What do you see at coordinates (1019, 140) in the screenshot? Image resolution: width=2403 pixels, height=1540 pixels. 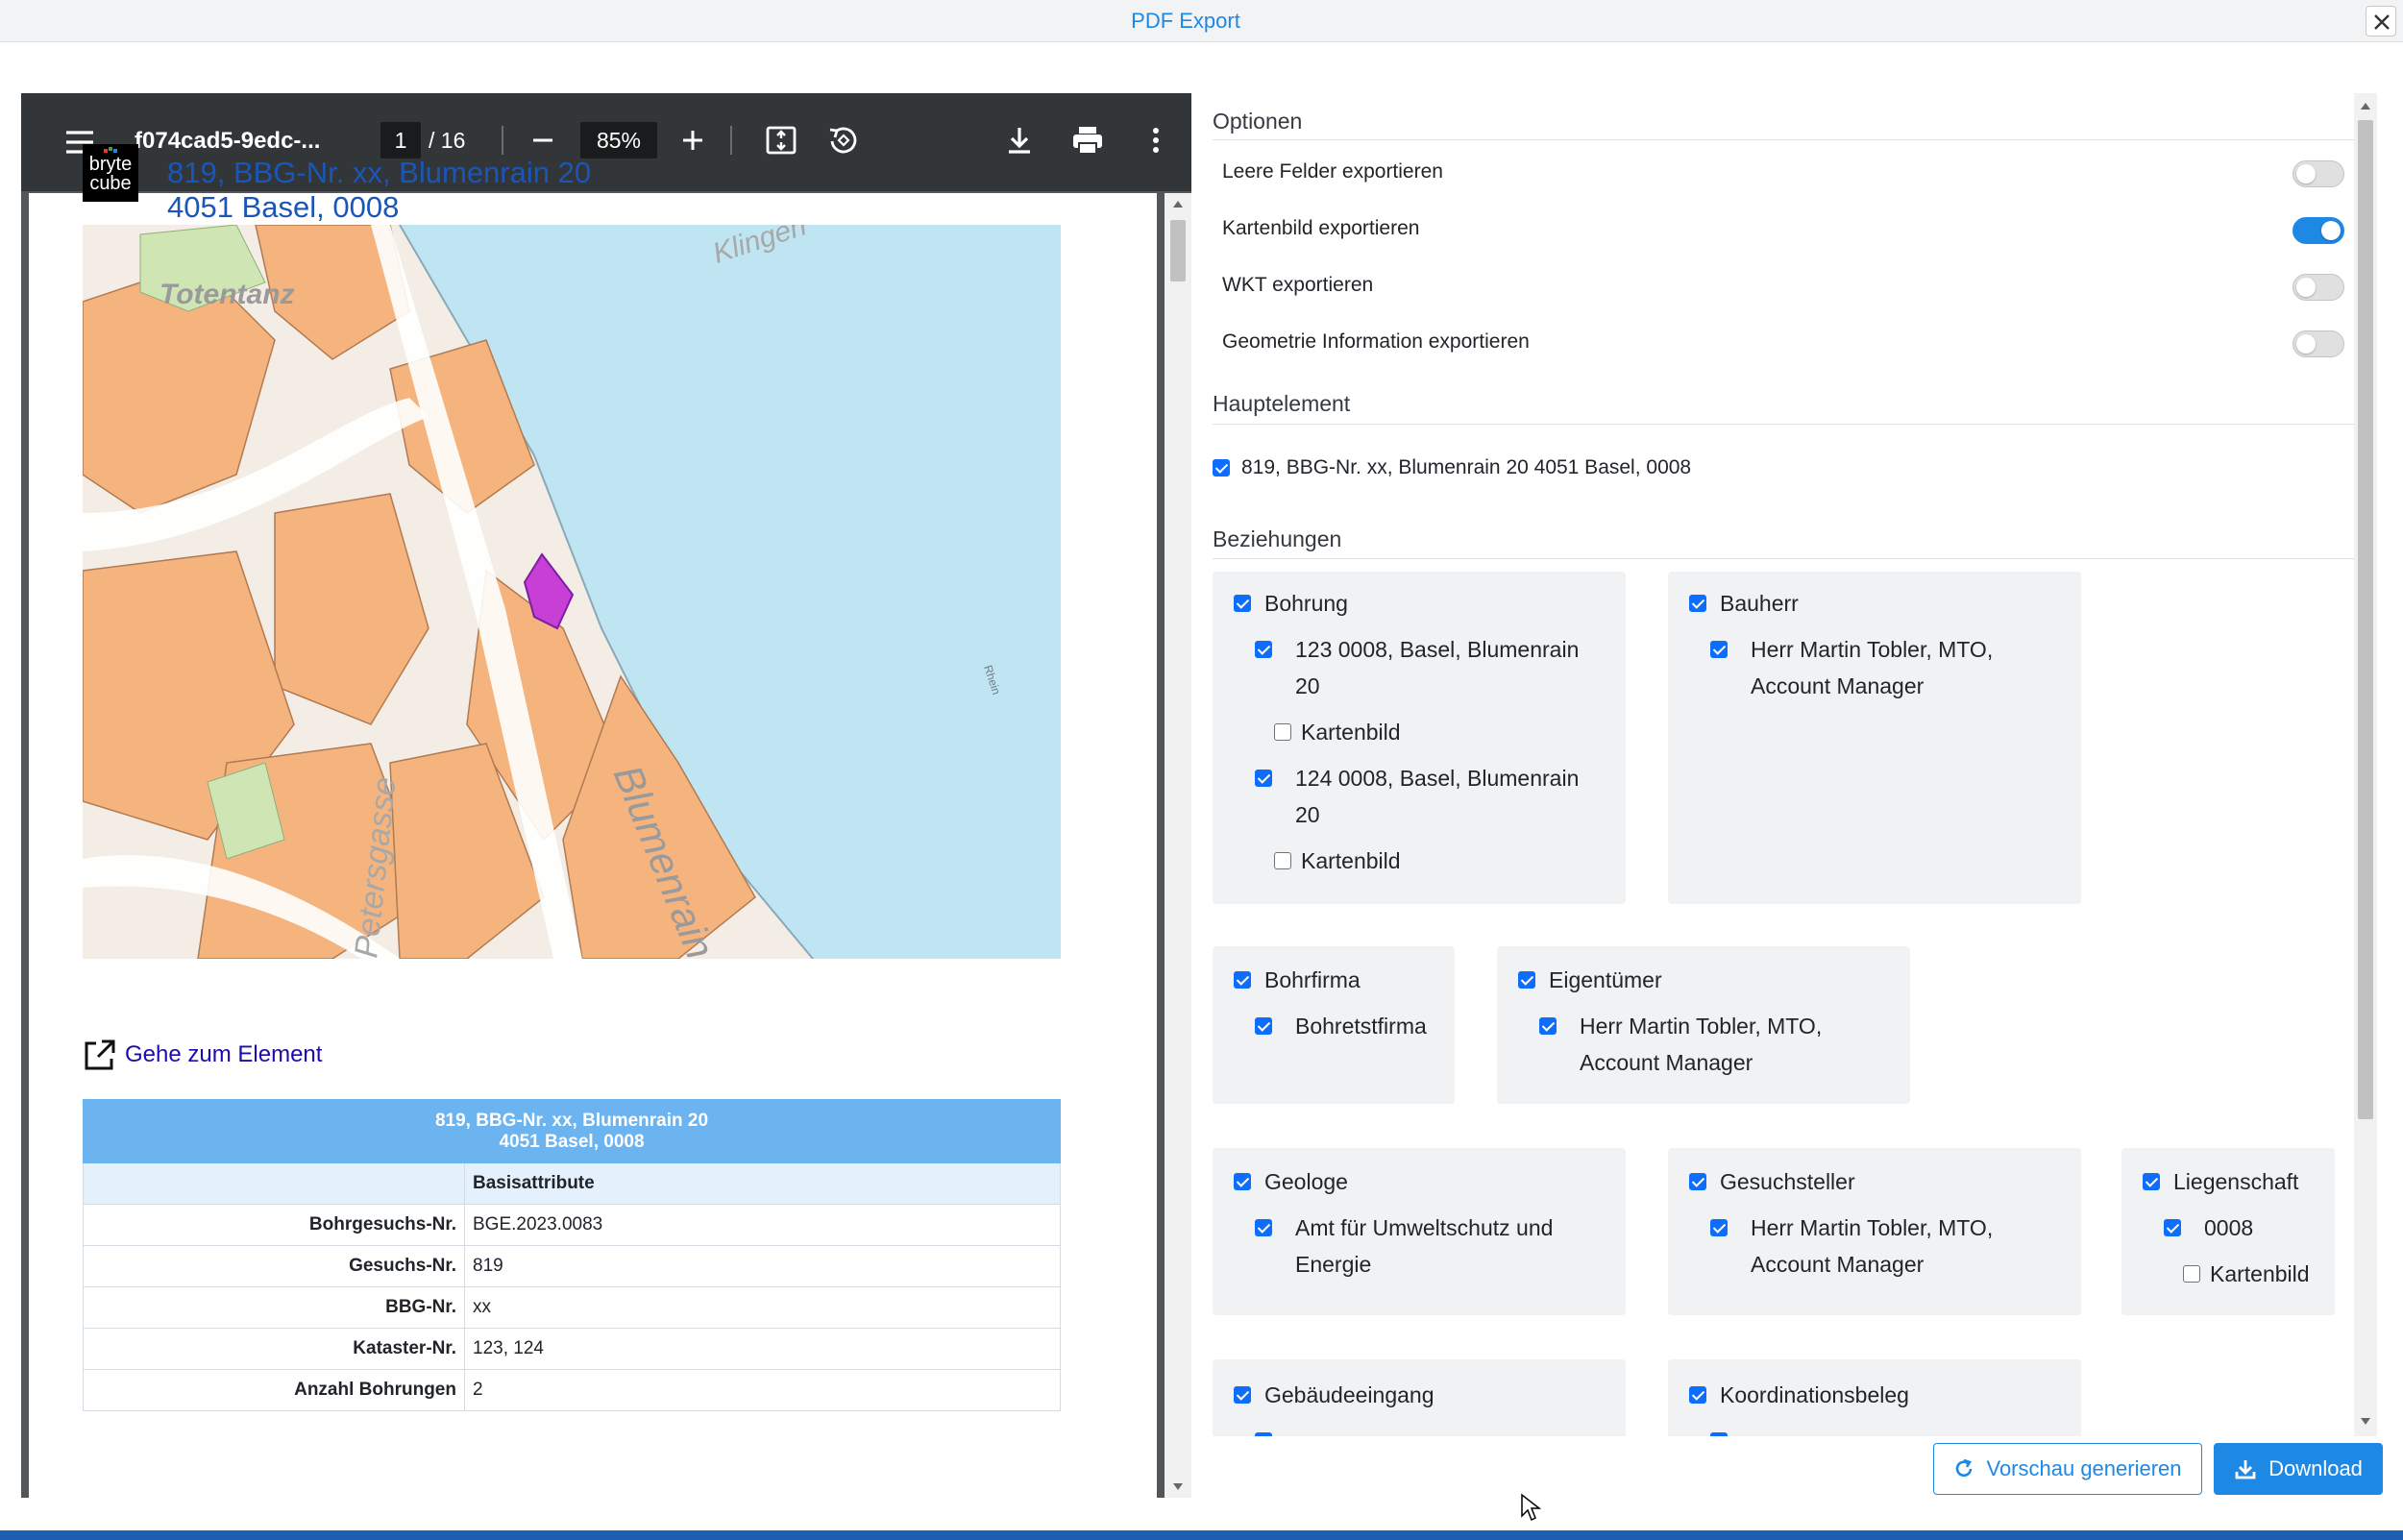 I see `download-icon` at bounding box center [1019, 140].